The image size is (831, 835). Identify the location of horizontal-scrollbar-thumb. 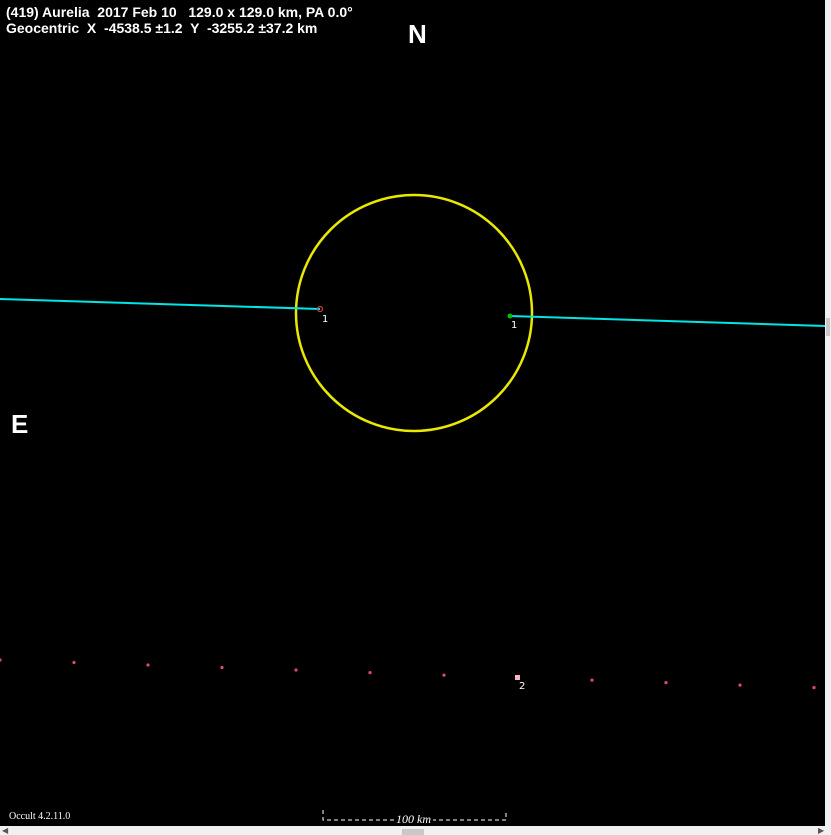
(413, 832).